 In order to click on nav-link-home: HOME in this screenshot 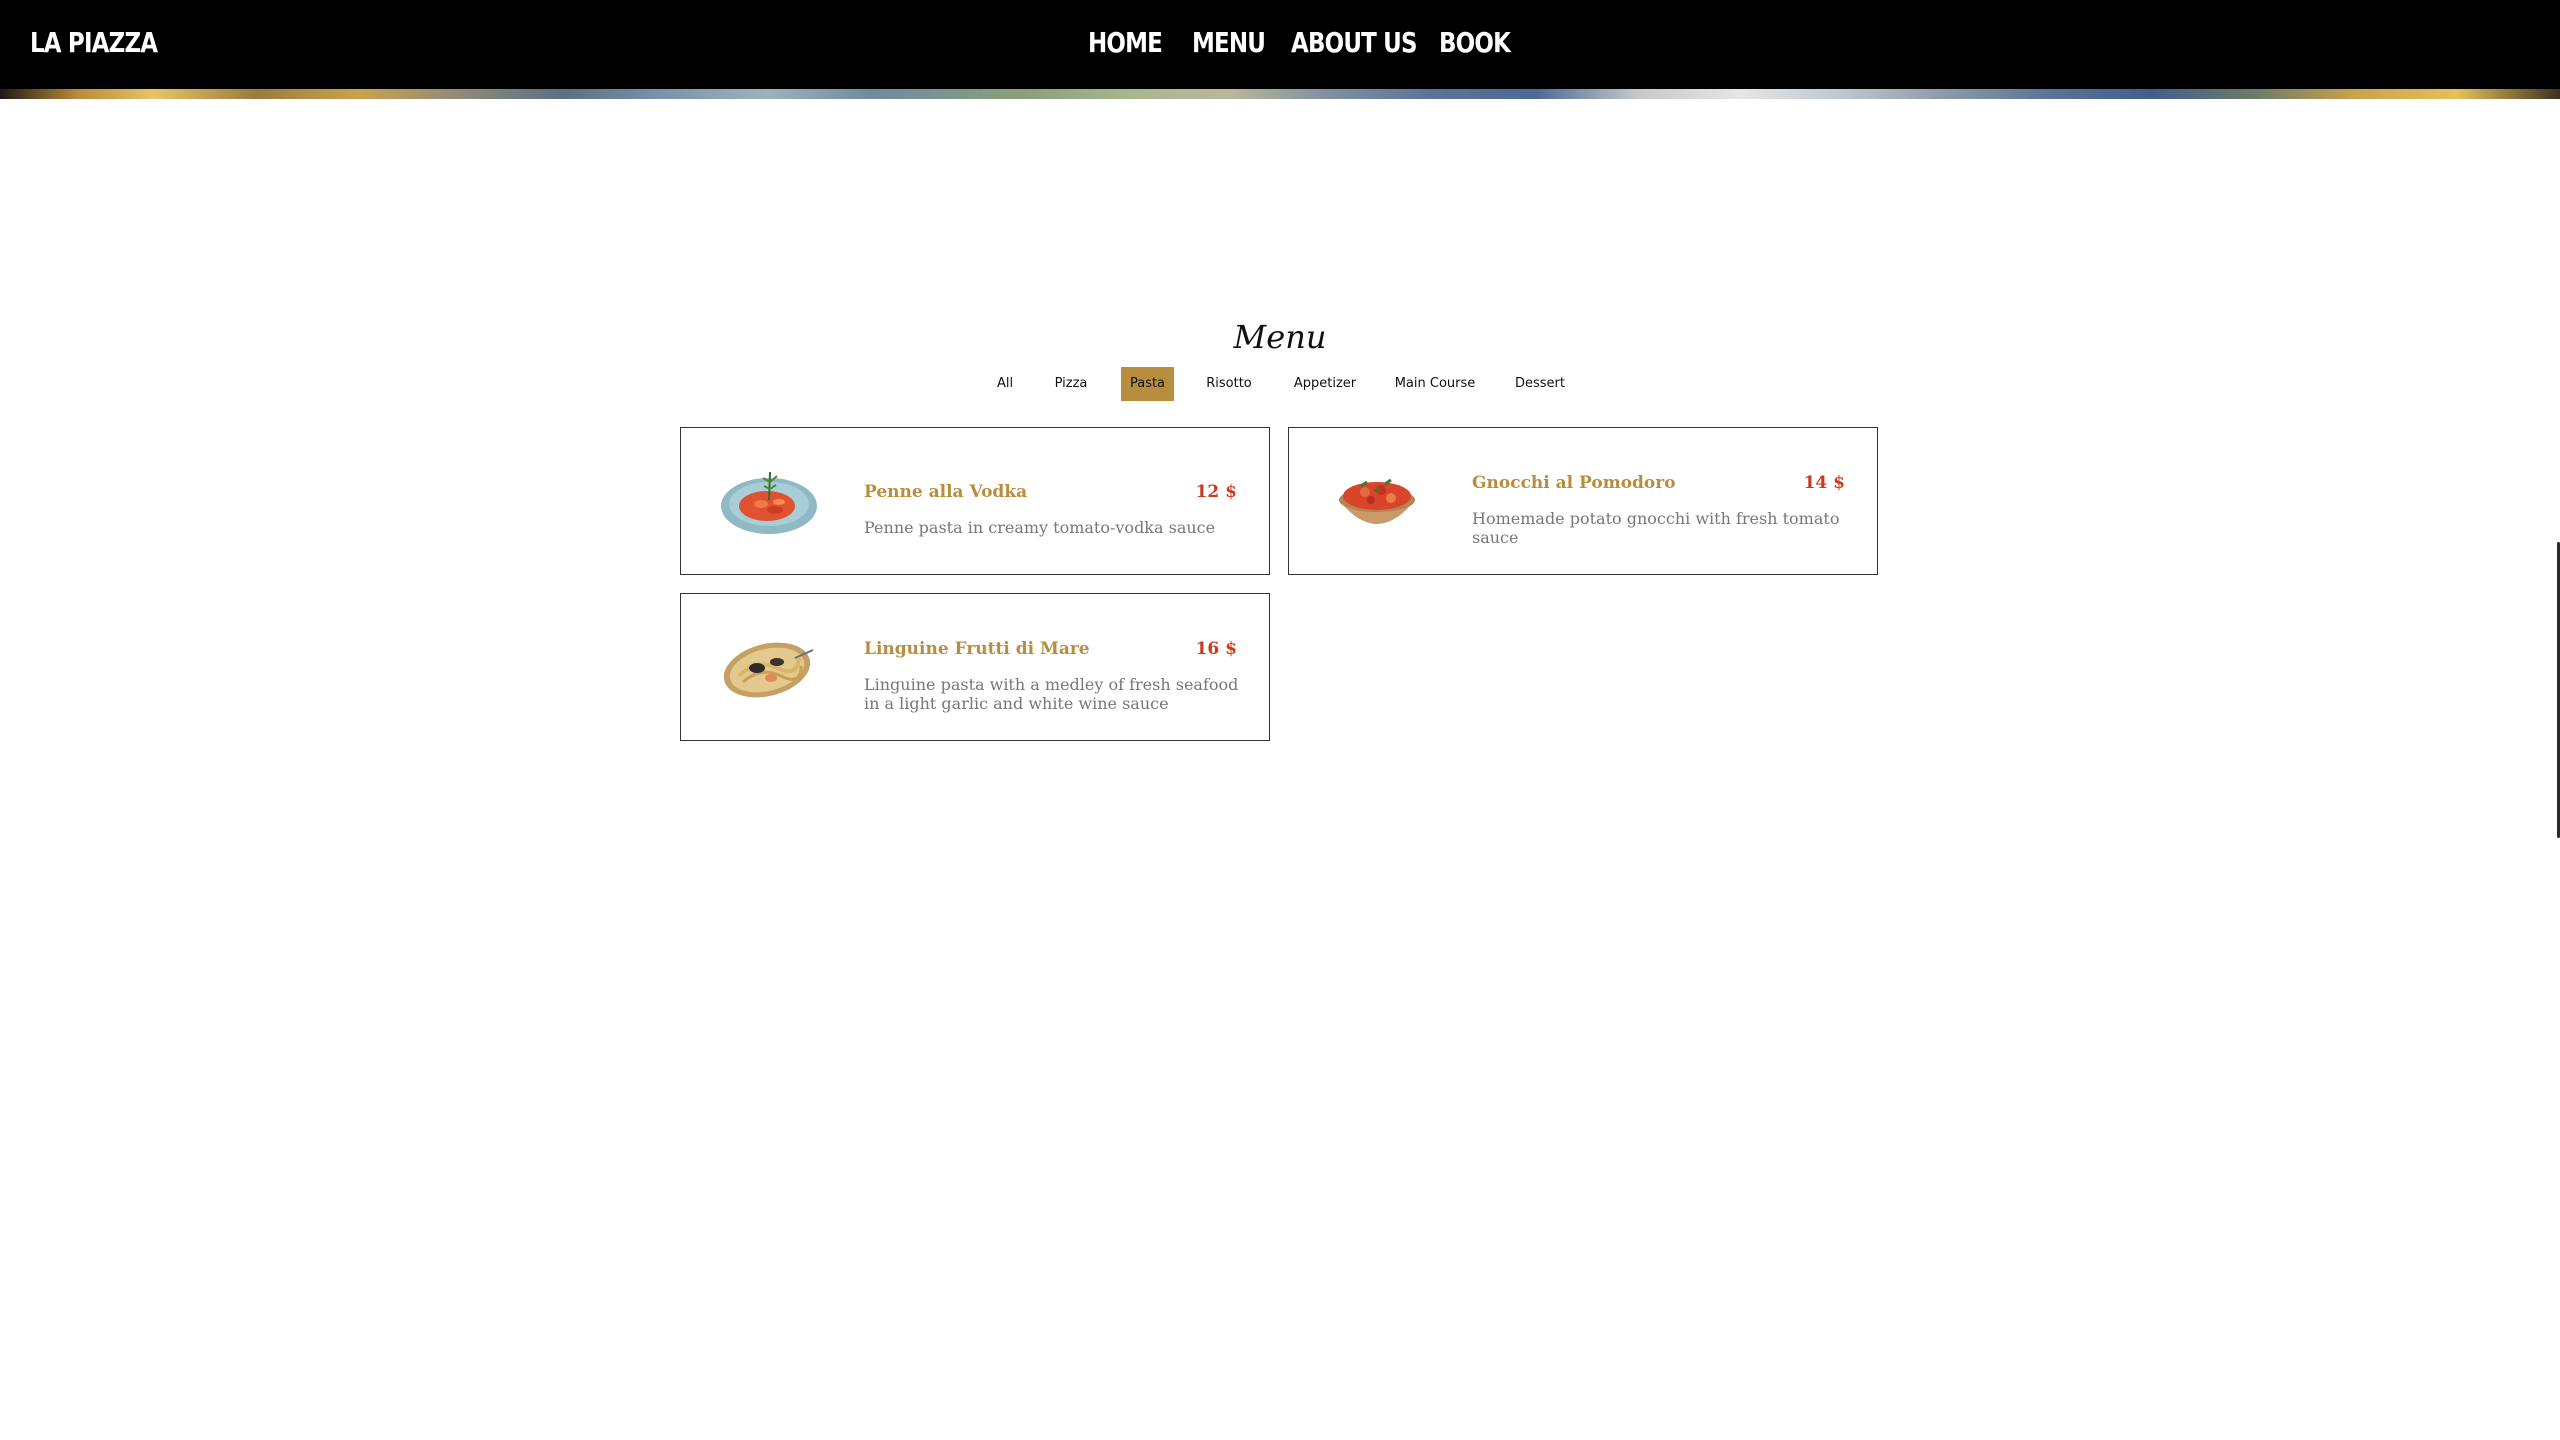, I will do `click(1125, 42)`.